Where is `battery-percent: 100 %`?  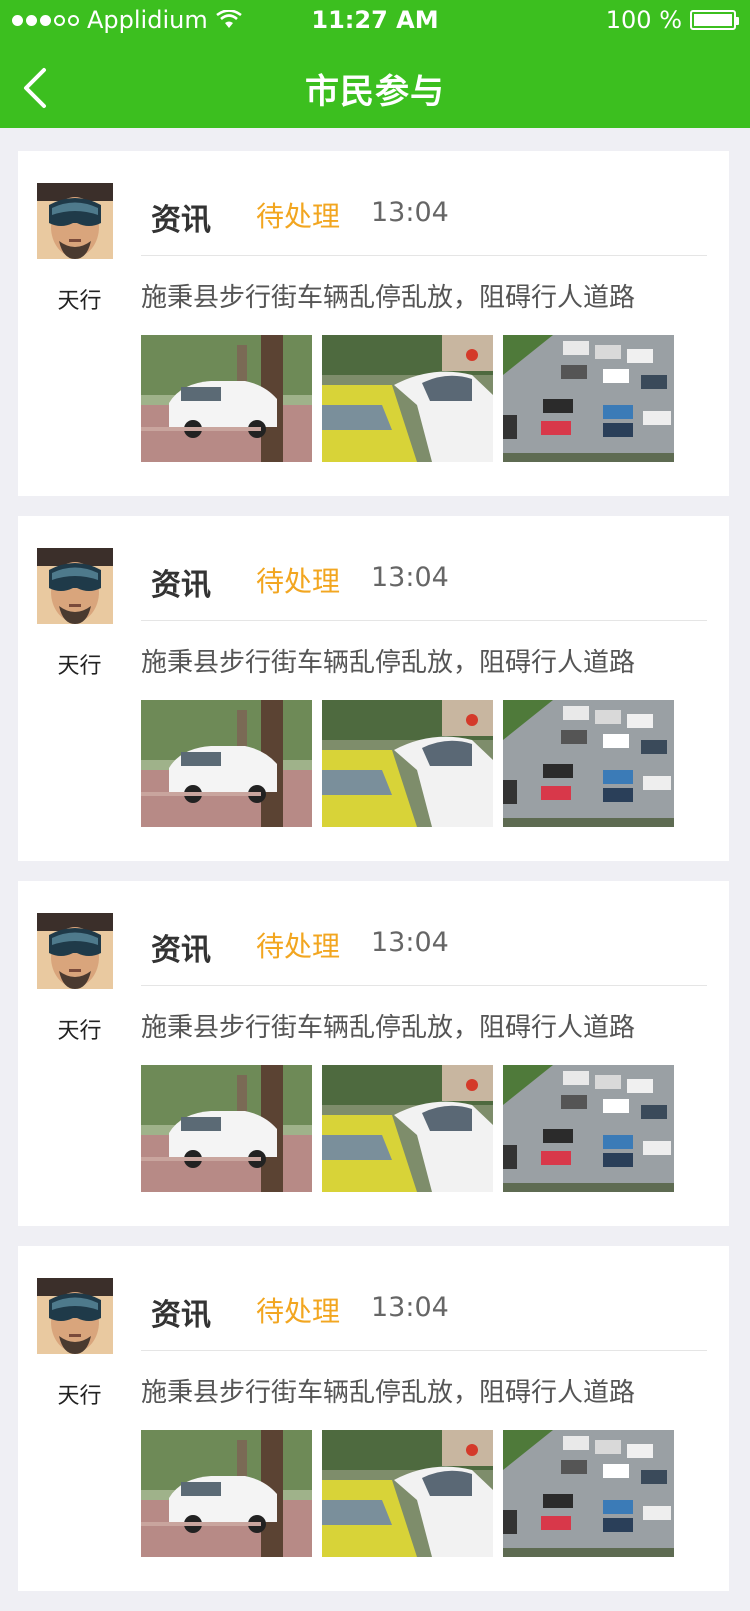 battery-percent: 100 % is located at coordinates (643, 20).